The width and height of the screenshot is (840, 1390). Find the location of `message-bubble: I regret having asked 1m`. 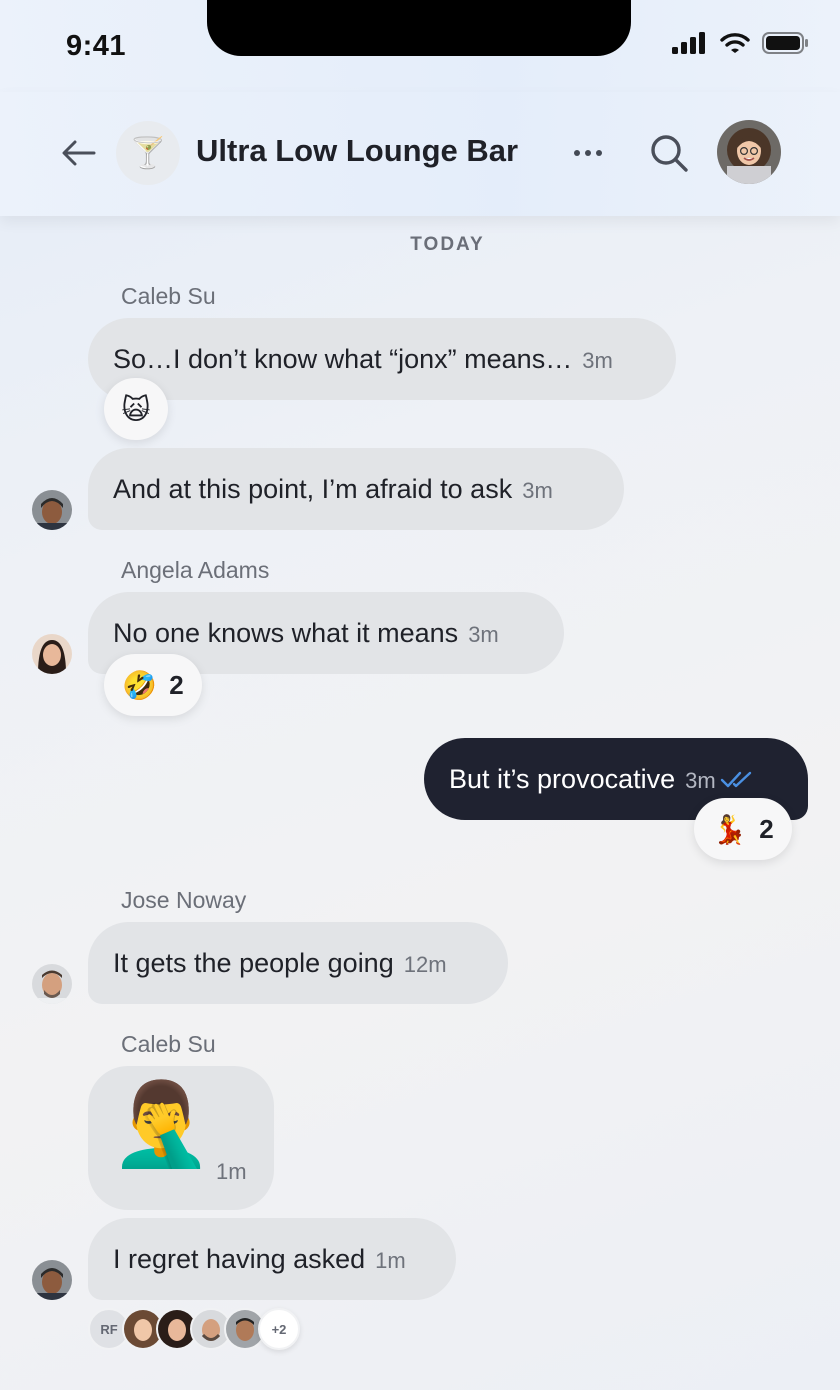

message-bubble: I regret having asked 1m is located at coordinates (272, 1259).